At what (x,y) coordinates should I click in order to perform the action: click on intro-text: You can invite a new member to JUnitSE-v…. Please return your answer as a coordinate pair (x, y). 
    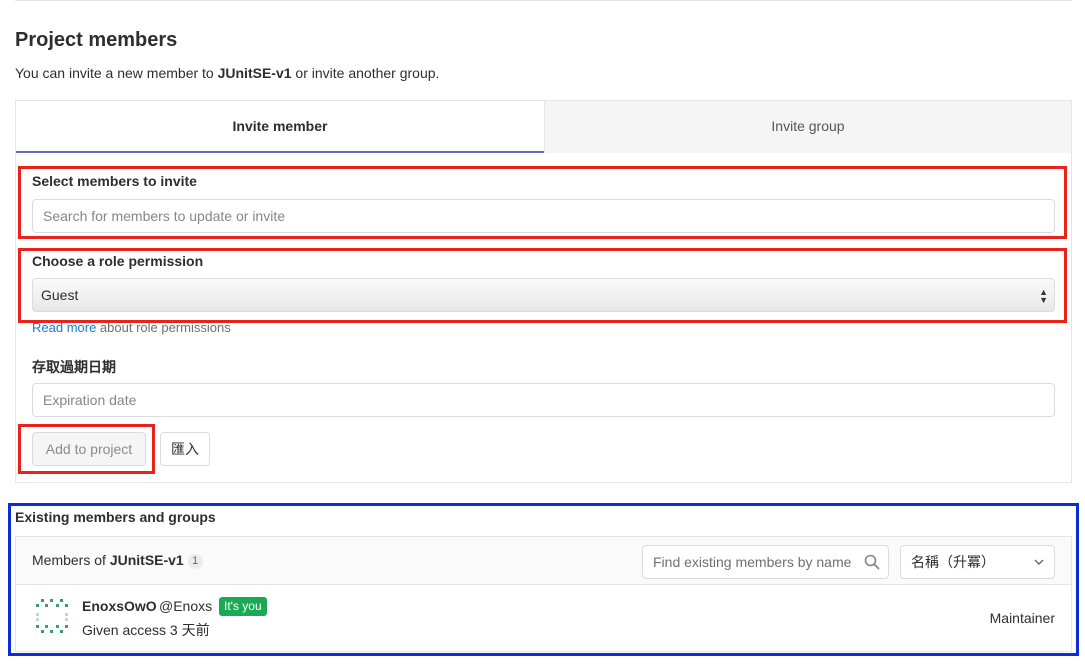
    Looking at the image, I should click on (227, 73).